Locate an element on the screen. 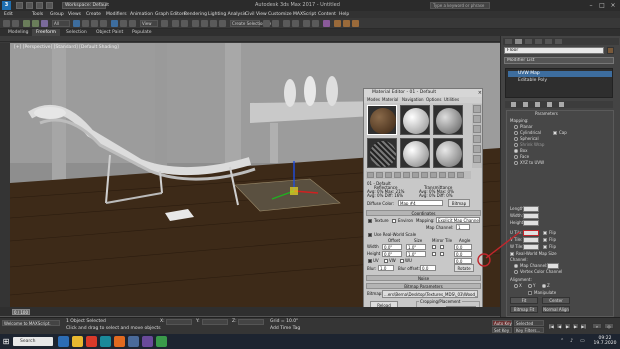  play-icon: ▶ is located at coordinates (567, 326).